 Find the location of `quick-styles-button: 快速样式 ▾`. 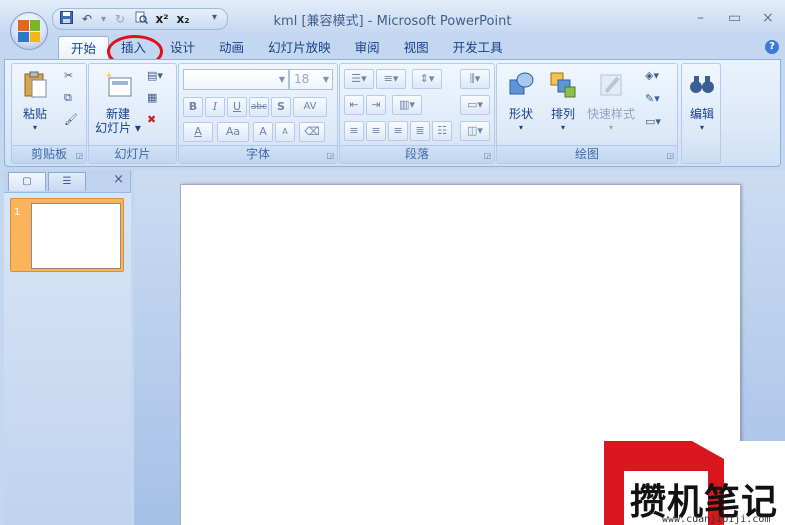

quick-styles-button: 快速样式 ▾ is located at coordinates (611, 102).